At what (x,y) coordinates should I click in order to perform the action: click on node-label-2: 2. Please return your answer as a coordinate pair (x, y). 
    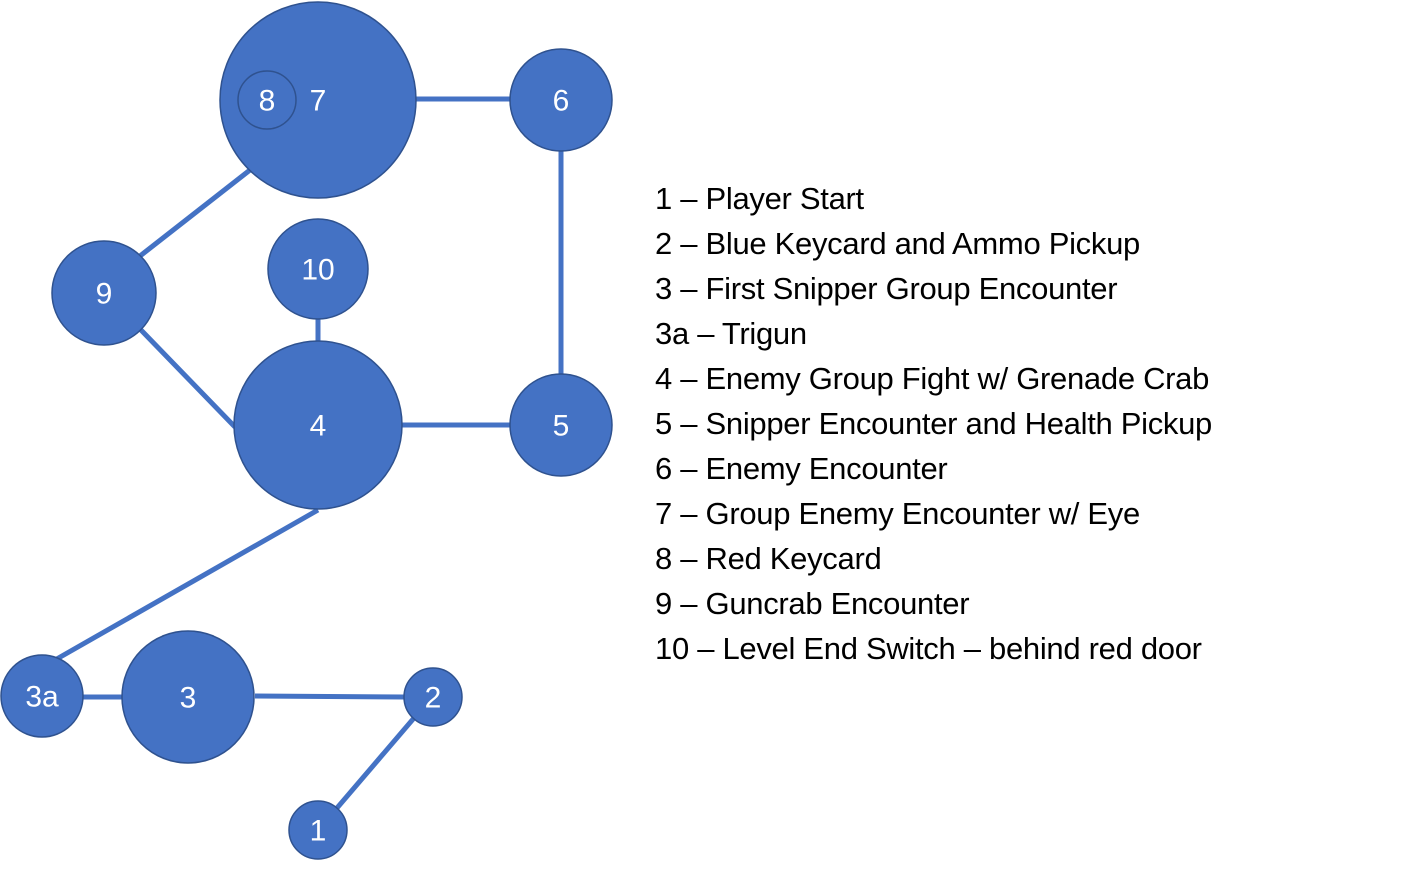
    Looking at the image, I should click on (433, 698).